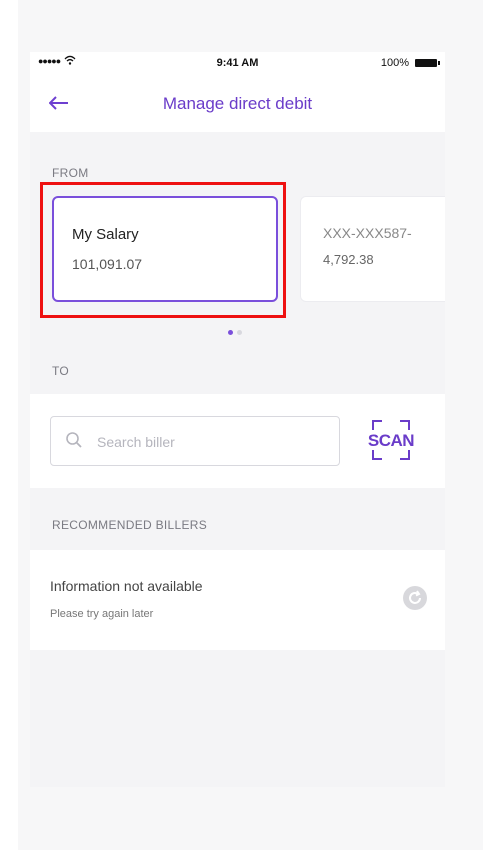 The height and width of the screenshot is (850, 501). I want to click on account-name: XXX-XXX587-, so click(367, 233).